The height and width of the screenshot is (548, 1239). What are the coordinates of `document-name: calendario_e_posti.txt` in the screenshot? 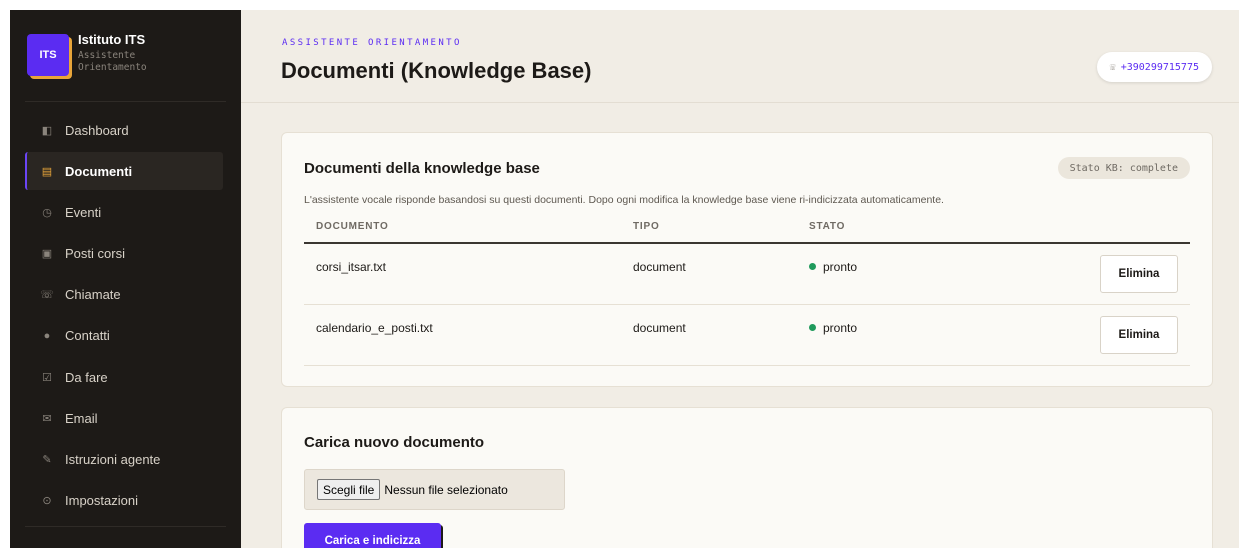 It's located at (374, 328).